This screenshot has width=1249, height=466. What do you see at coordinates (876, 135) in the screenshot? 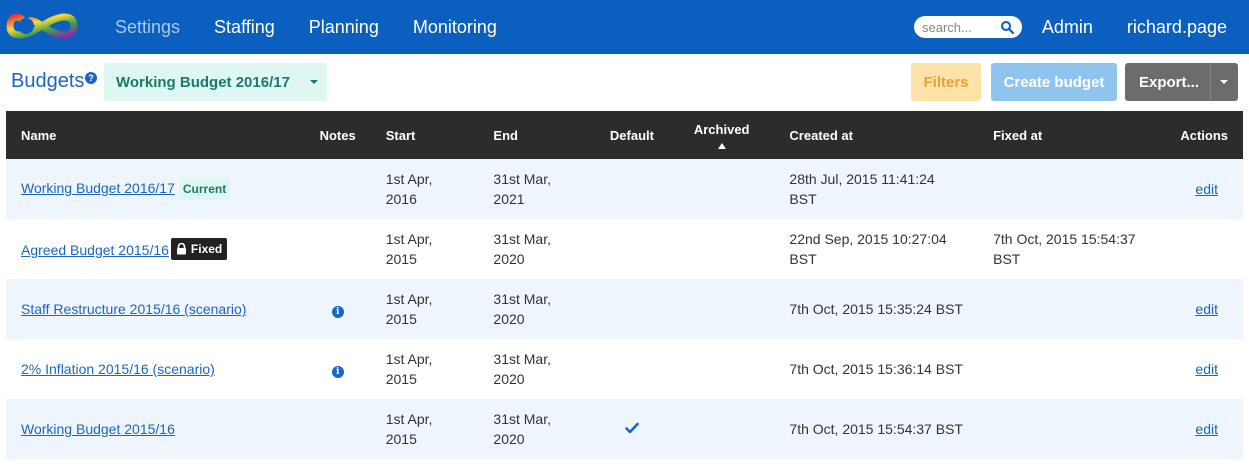
I see `col-created: Created at` at bounding box center [876, 135].